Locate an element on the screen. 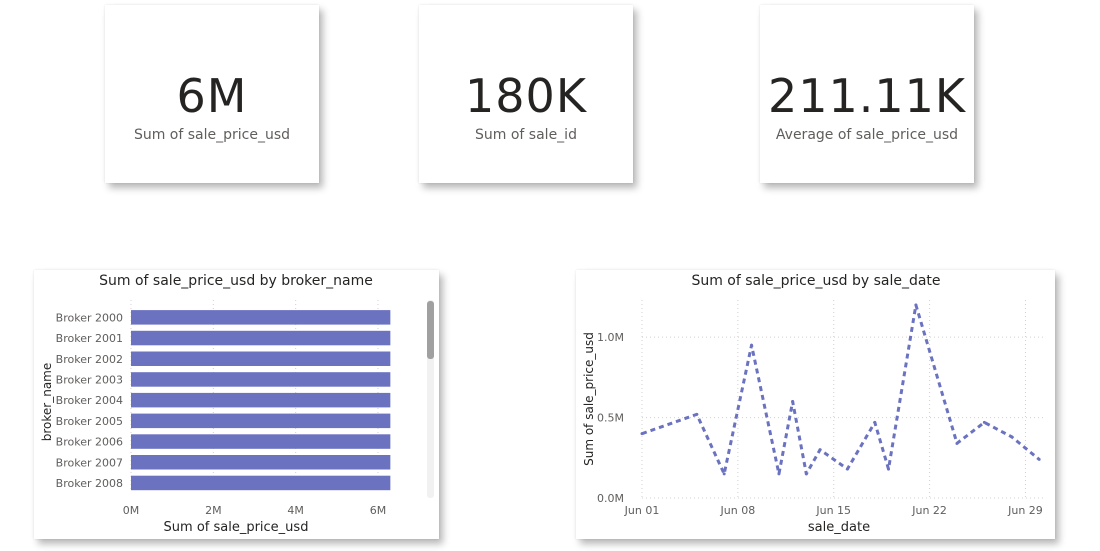 Image resolution: width=1100 pixels, height=551 pixels. kpi-label: Sum of sale_id is located at coordinates (526, 135).